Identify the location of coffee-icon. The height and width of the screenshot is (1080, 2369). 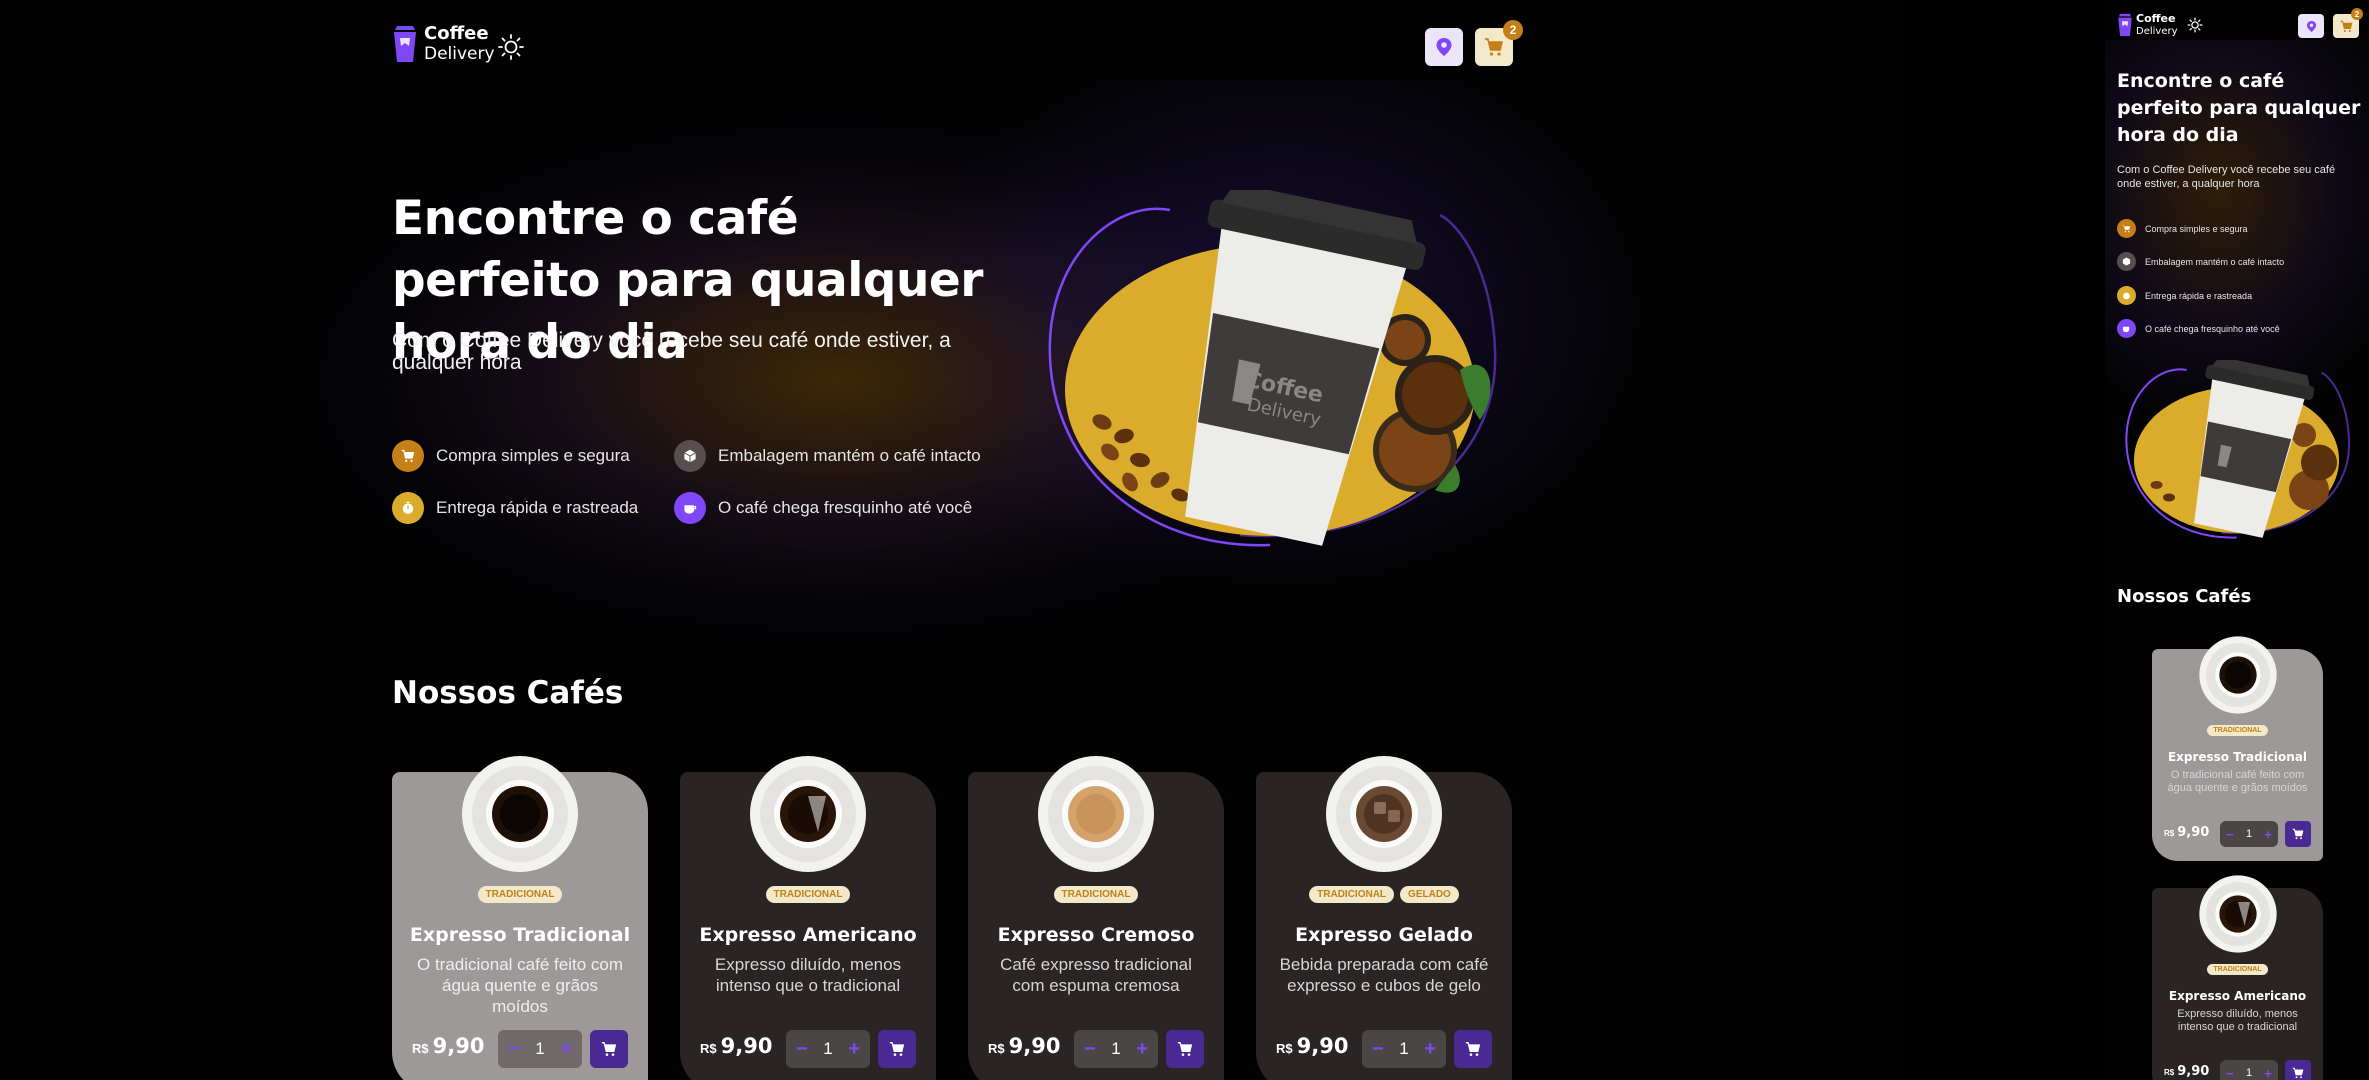
(2126, 328).